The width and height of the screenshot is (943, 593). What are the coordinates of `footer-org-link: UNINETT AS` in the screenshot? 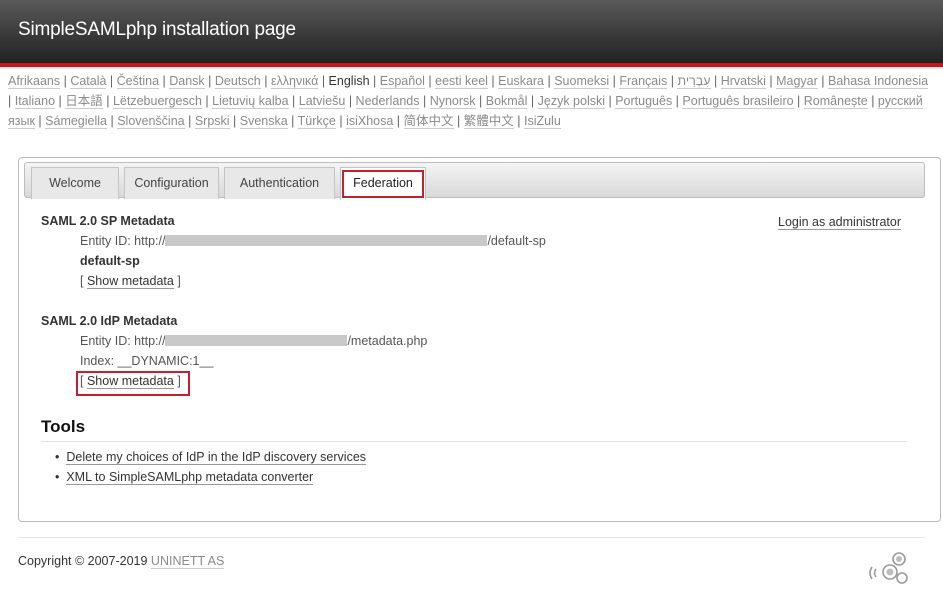 It's located at (187, 561).